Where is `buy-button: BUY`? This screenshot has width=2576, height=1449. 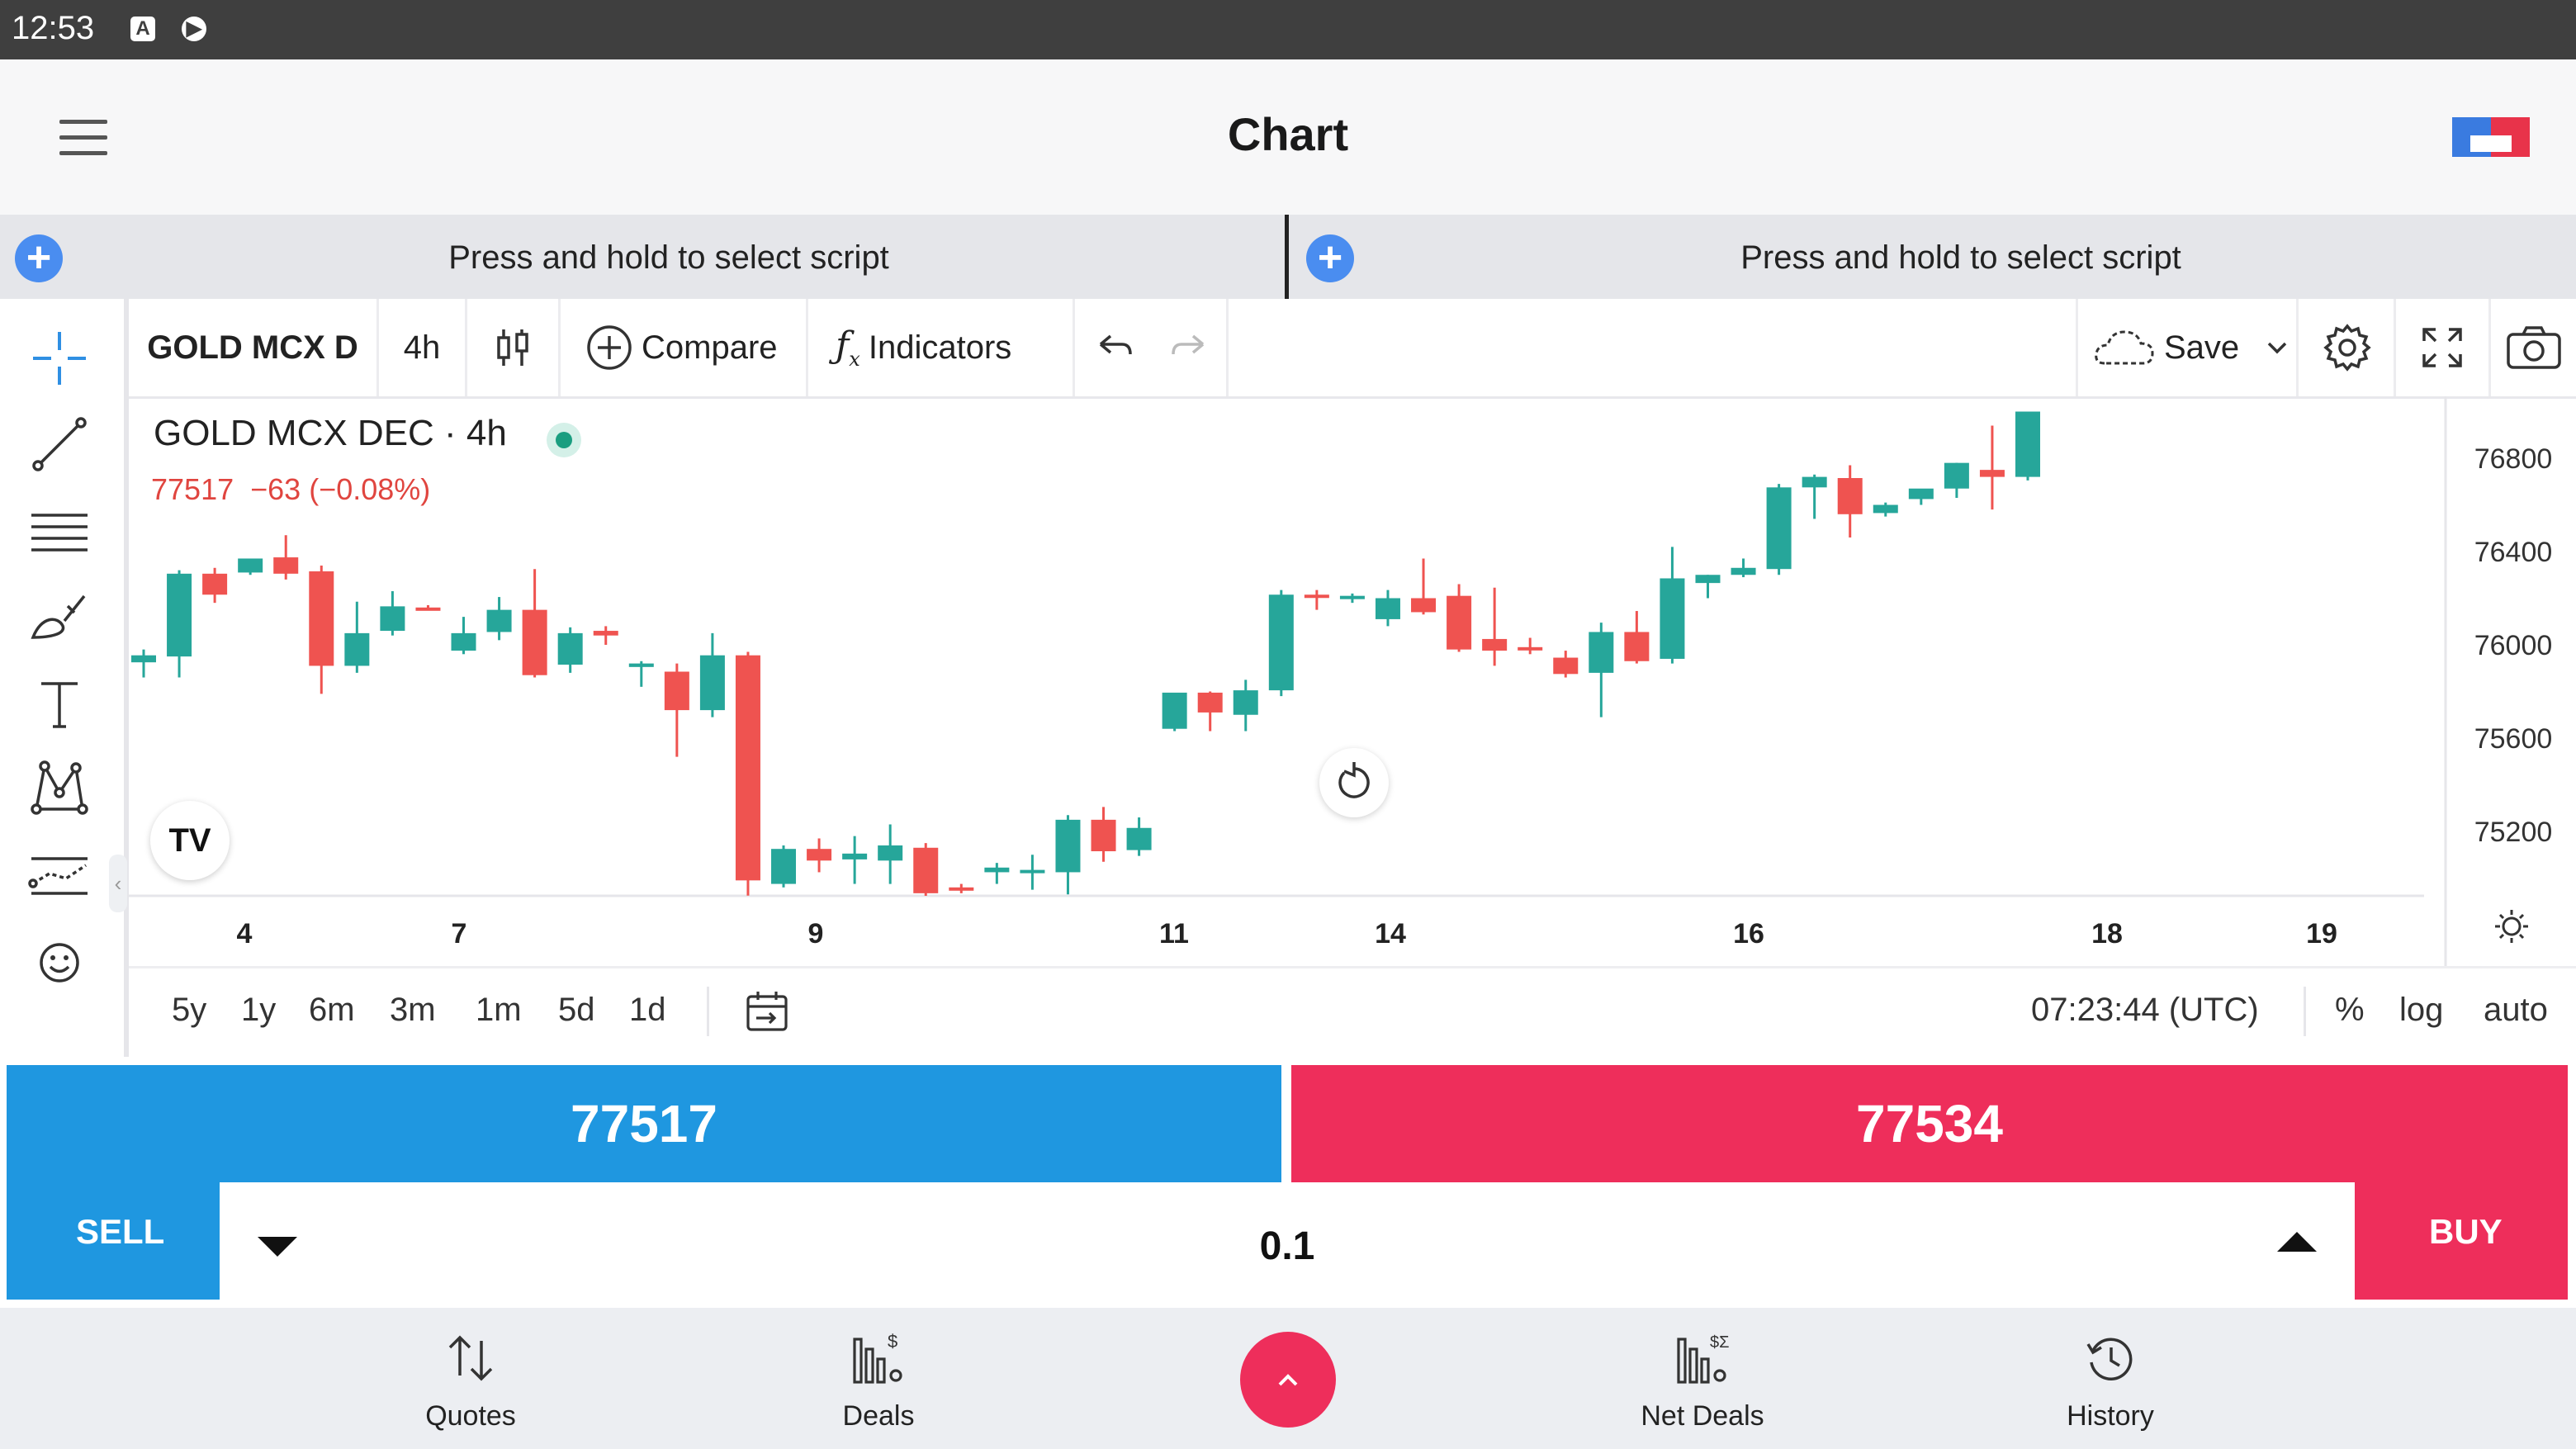 buy-button: BUY is located at coordinates (2466, 1232).